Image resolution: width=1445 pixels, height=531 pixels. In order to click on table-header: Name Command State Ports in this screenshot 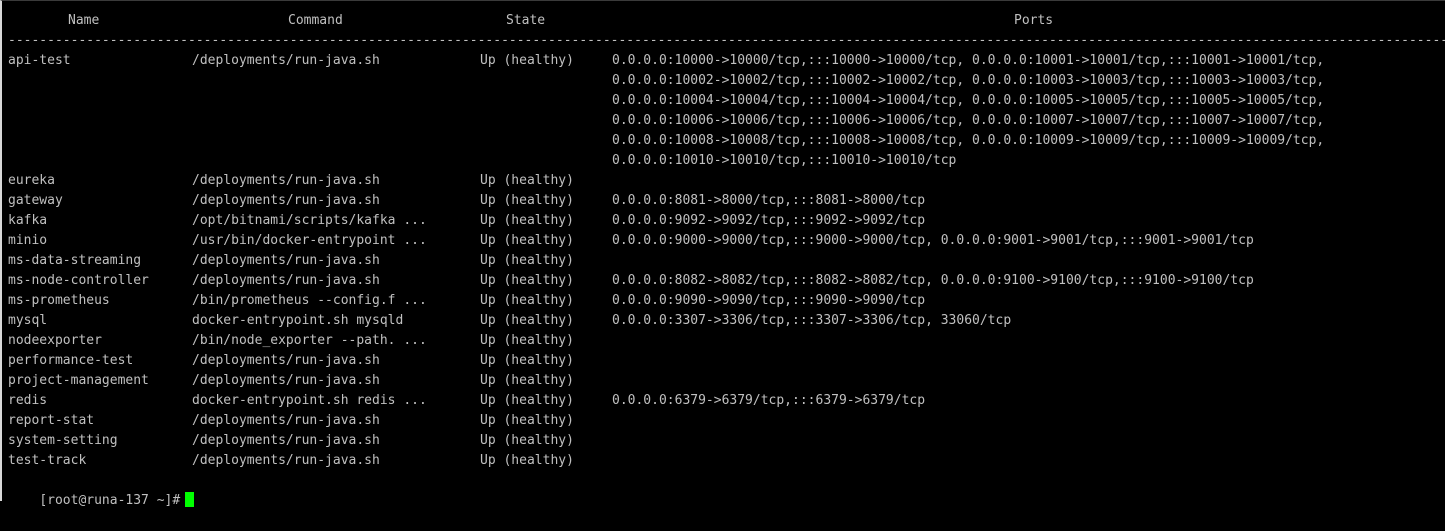, I will do `click(530, 21)`.